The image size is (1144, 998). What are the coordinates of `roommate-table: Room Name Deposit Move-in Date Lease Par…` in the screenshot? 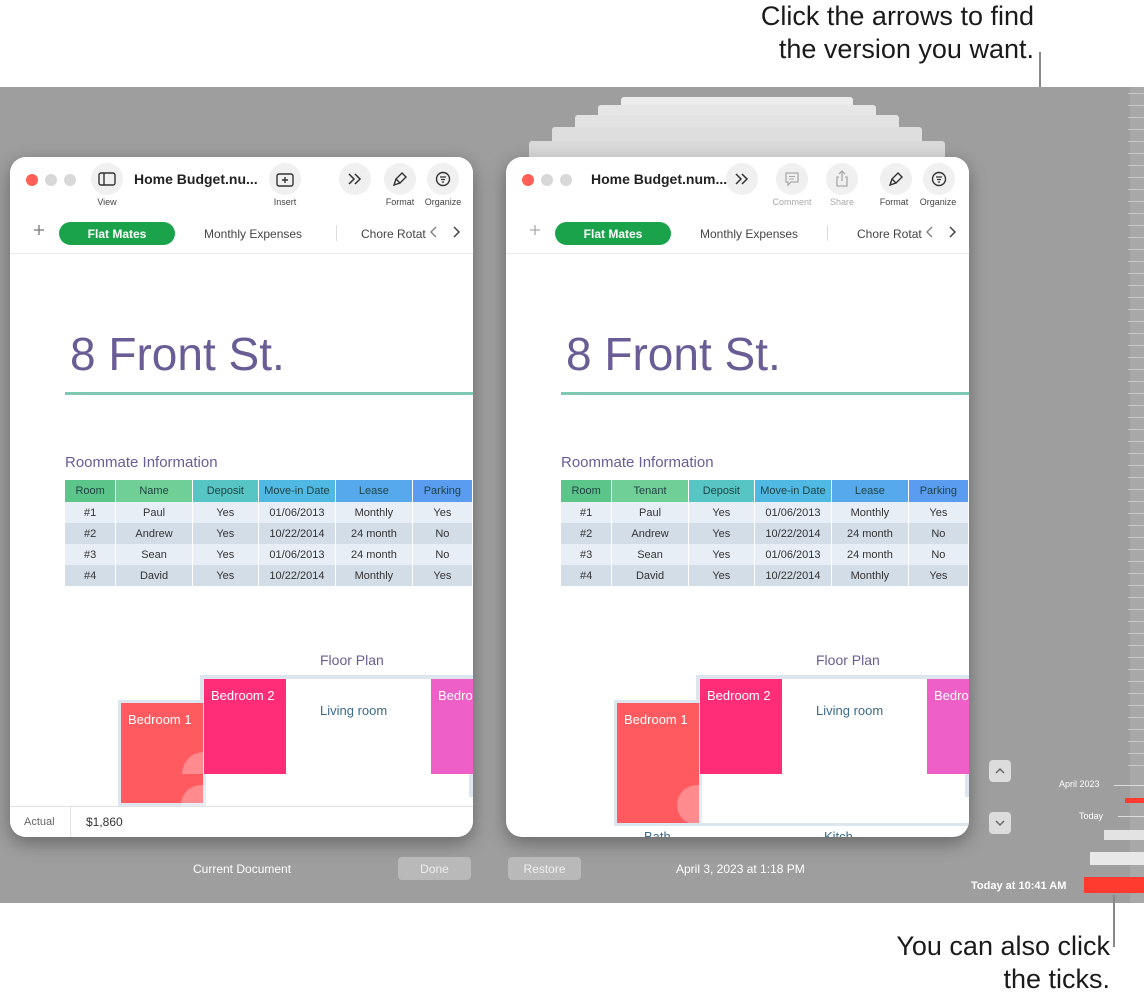 It's located at (269, 533).